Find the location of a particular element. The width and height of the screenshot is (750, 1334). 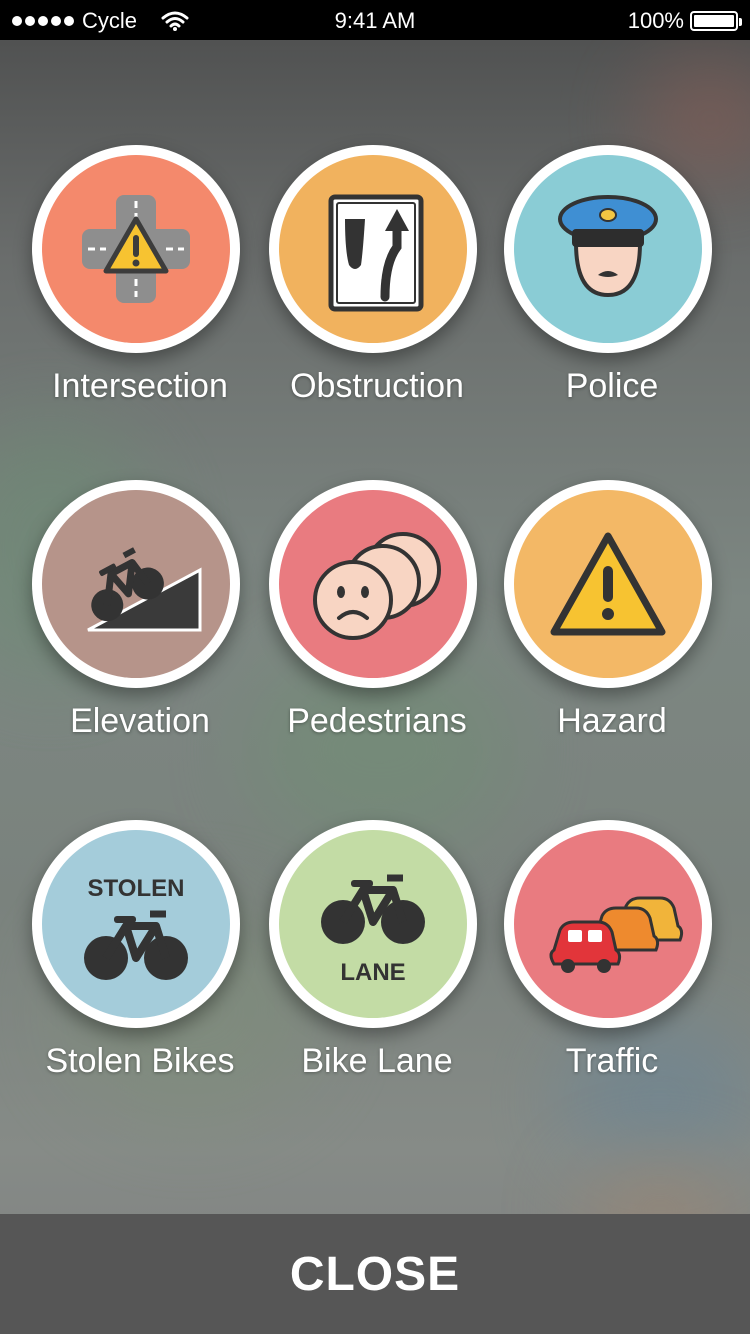

hazard-icon is located at coordinates (608, 584).